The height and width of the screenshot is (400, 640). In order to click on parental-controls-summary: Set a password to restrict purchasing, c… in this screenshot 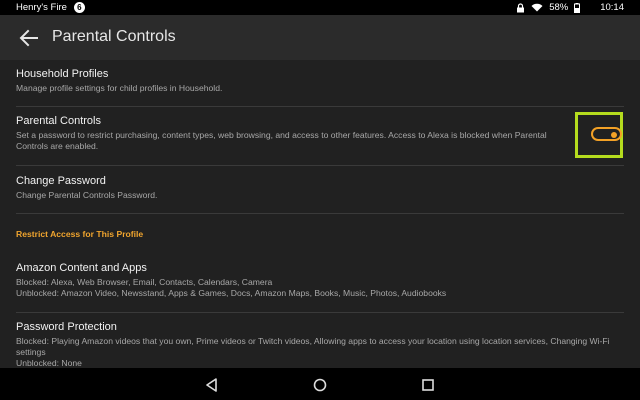, I will do `click(281, 140)`.